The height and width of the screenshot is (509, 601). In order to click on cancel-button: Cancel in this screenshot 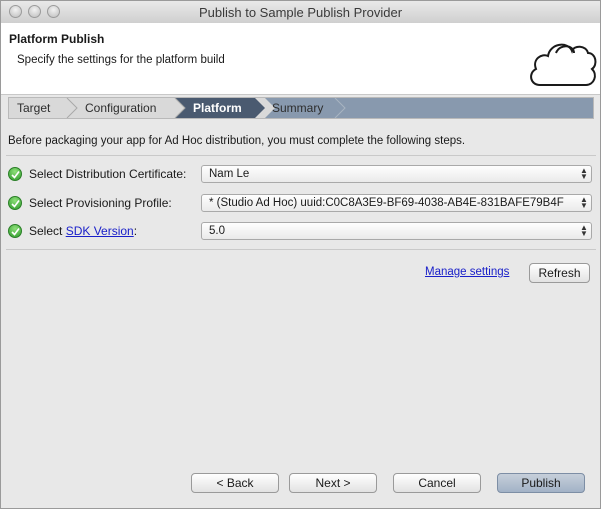, I will do `click(437, 483)`.